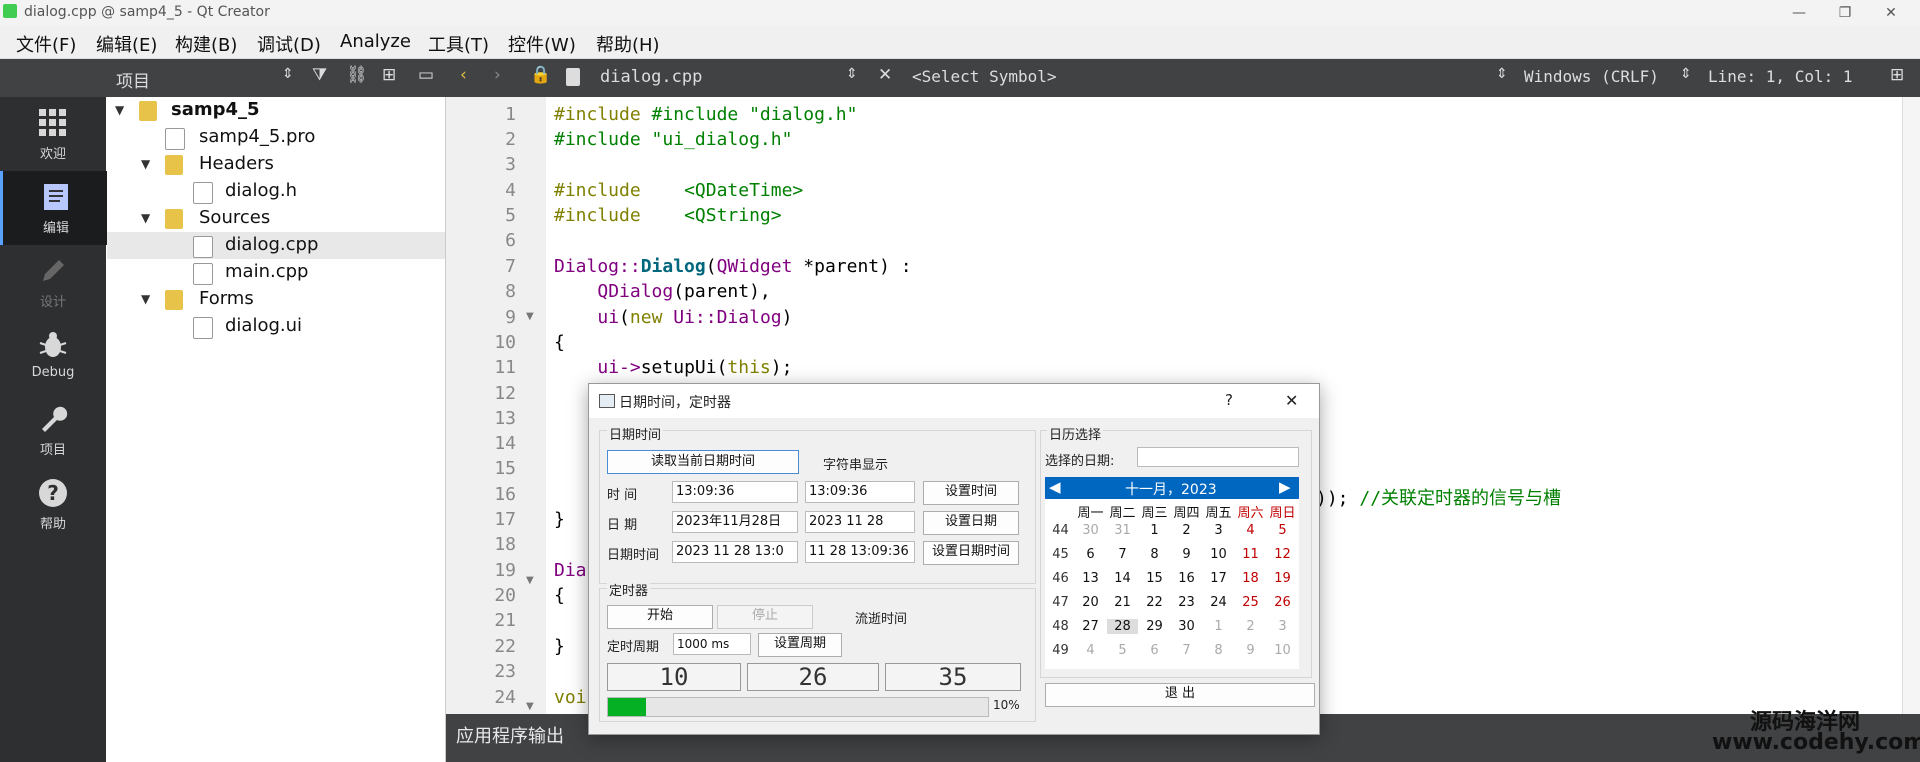  Describe the element at coordinates (1171, 489) in the screenshot. I see `calendar-month-label: 十一月，2023` at that location.